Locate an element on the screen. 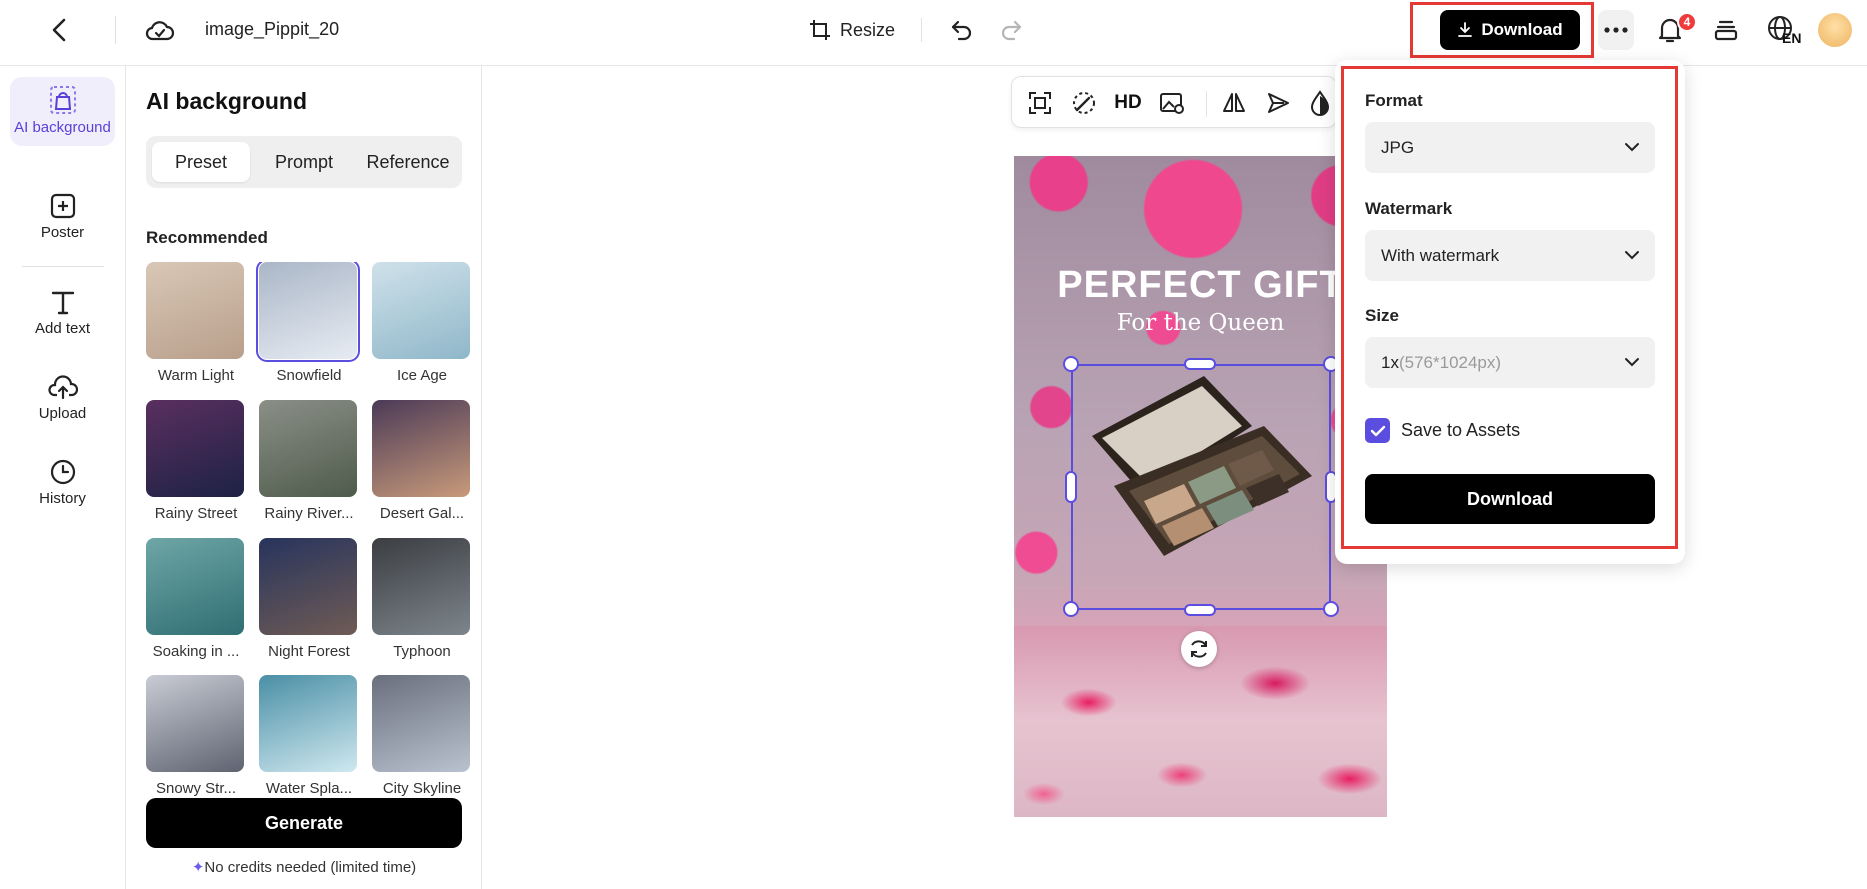 This screenshot has height=889, width=1867. mode-tabs: Preset Prompt Reference is located at coordinates (304, 162).